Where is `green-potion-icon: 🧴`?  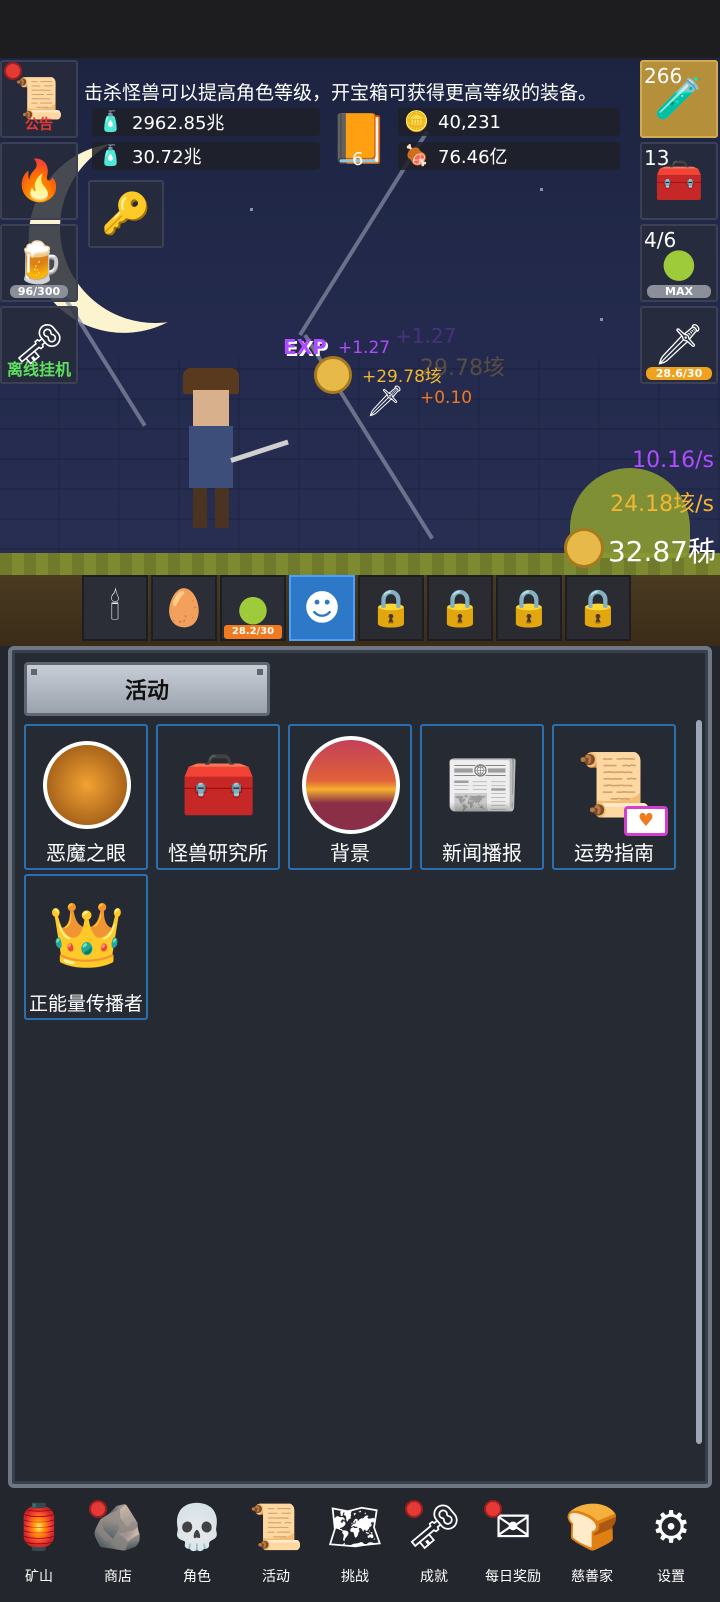 green-potion-icon: 🧴 is located at coordinates (110, 155).